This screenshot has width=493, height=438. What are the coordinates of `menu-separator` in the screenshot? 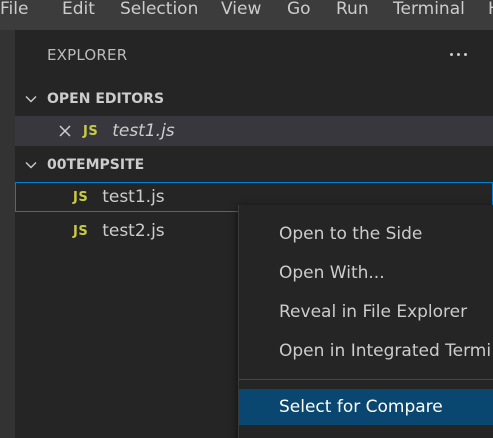 It's located at (366, 379).